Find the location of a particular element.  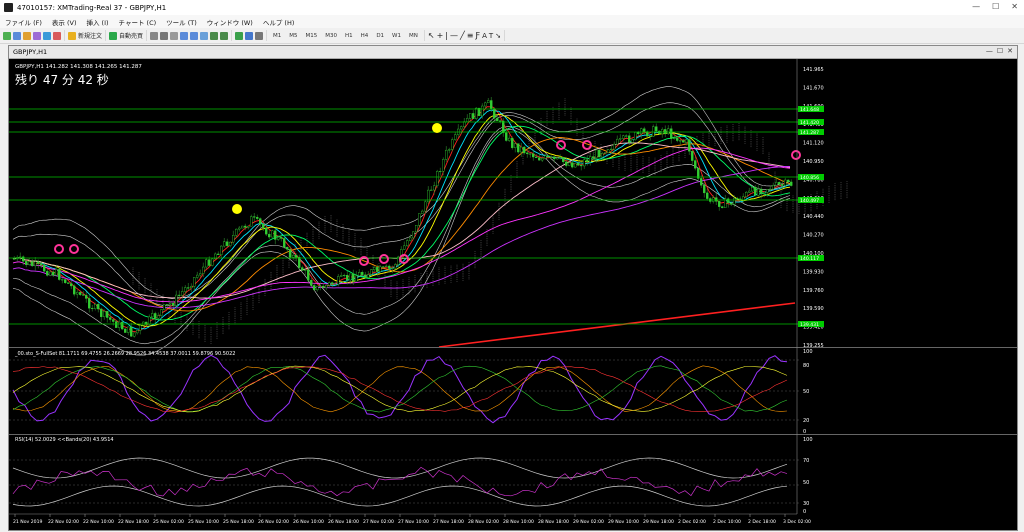

chart-maximize-button: ☐ is located at coordinates (1000, 51).